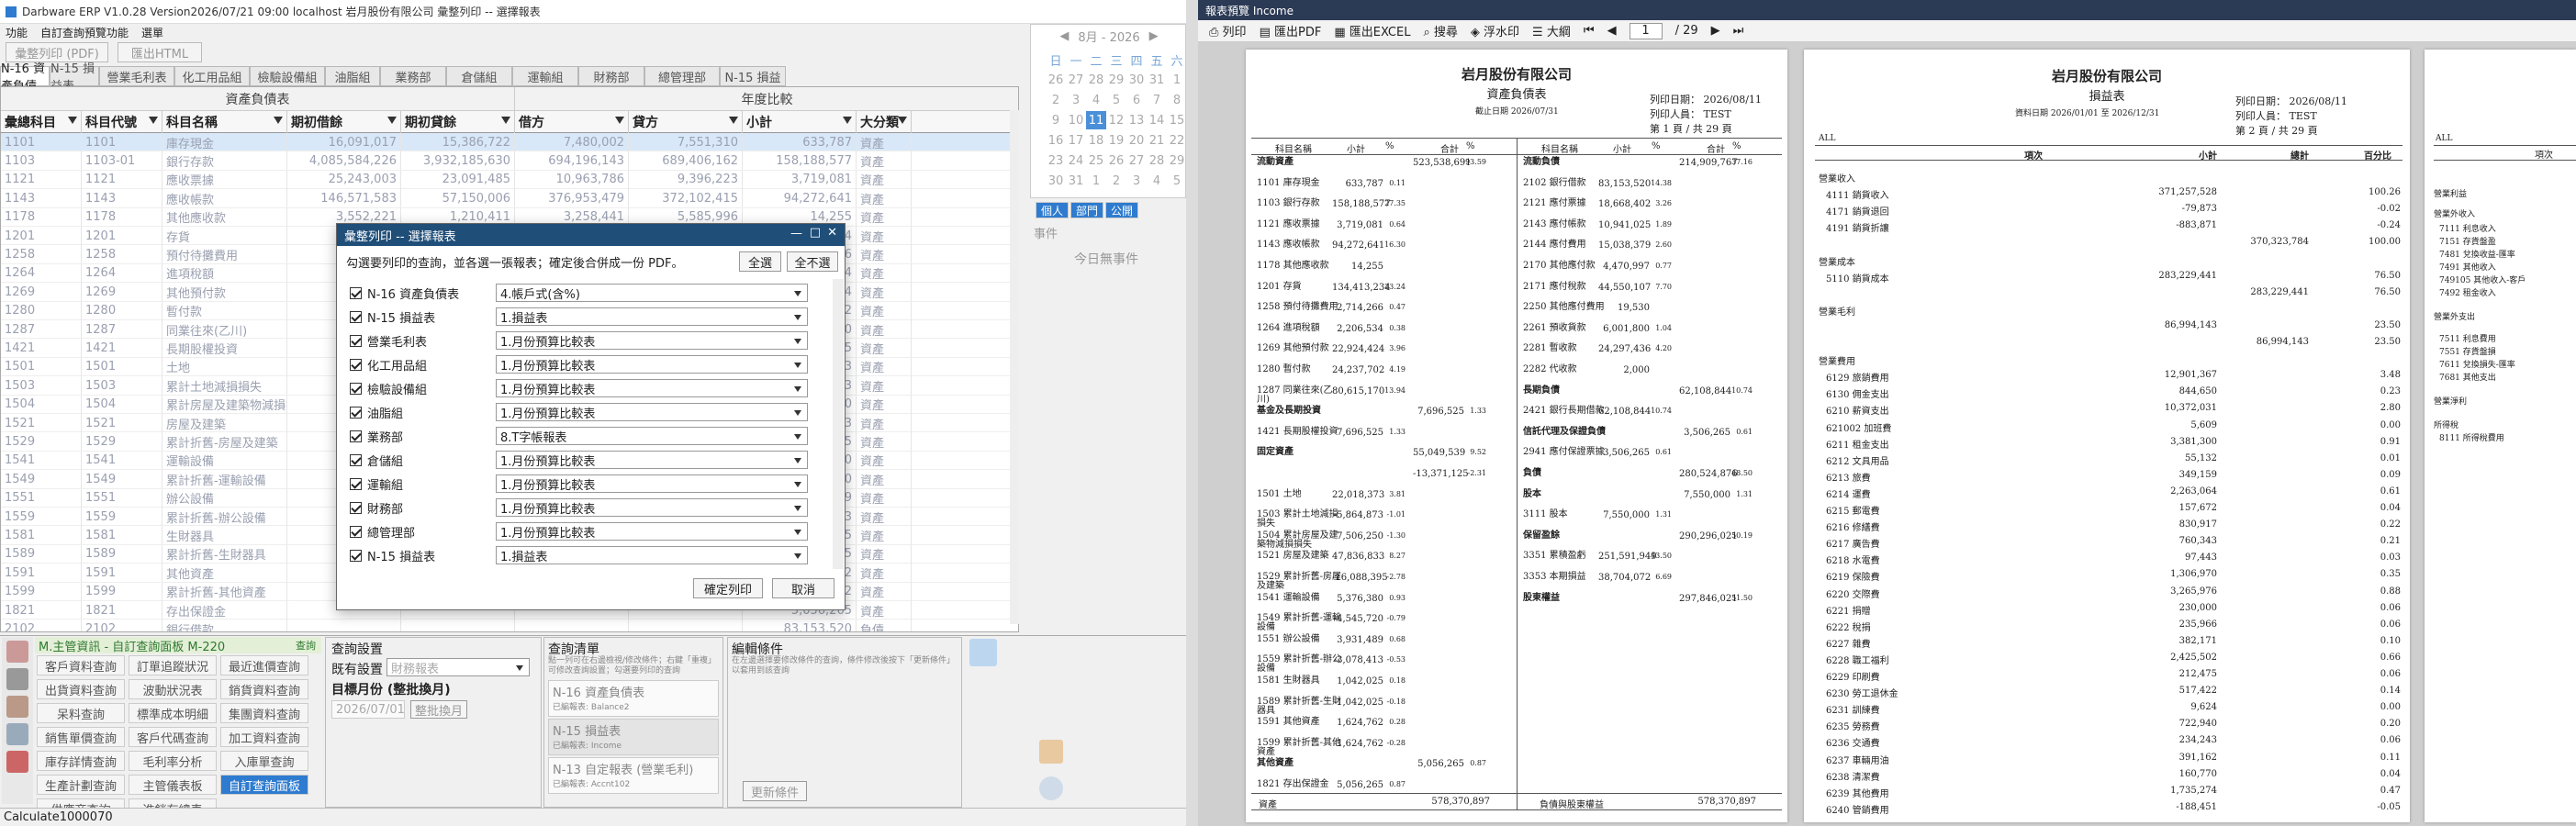  What do you see at coordinates (1157, 120) in the screenshot?
I see `calendar-day: 14` at bounding box center [1157, 120].